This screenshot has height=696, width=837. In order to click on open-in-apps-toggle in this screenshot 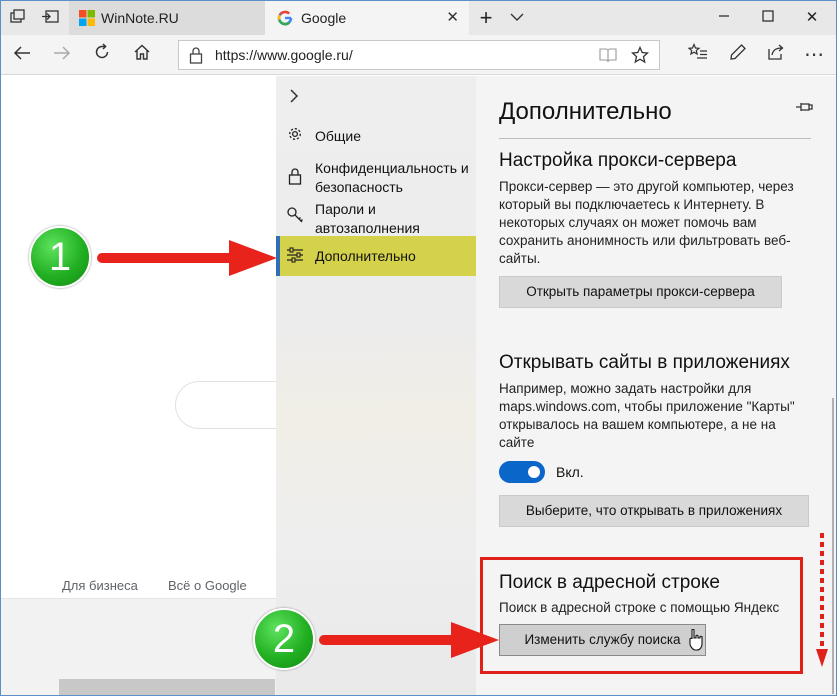, I will do `click(522, 472)`.